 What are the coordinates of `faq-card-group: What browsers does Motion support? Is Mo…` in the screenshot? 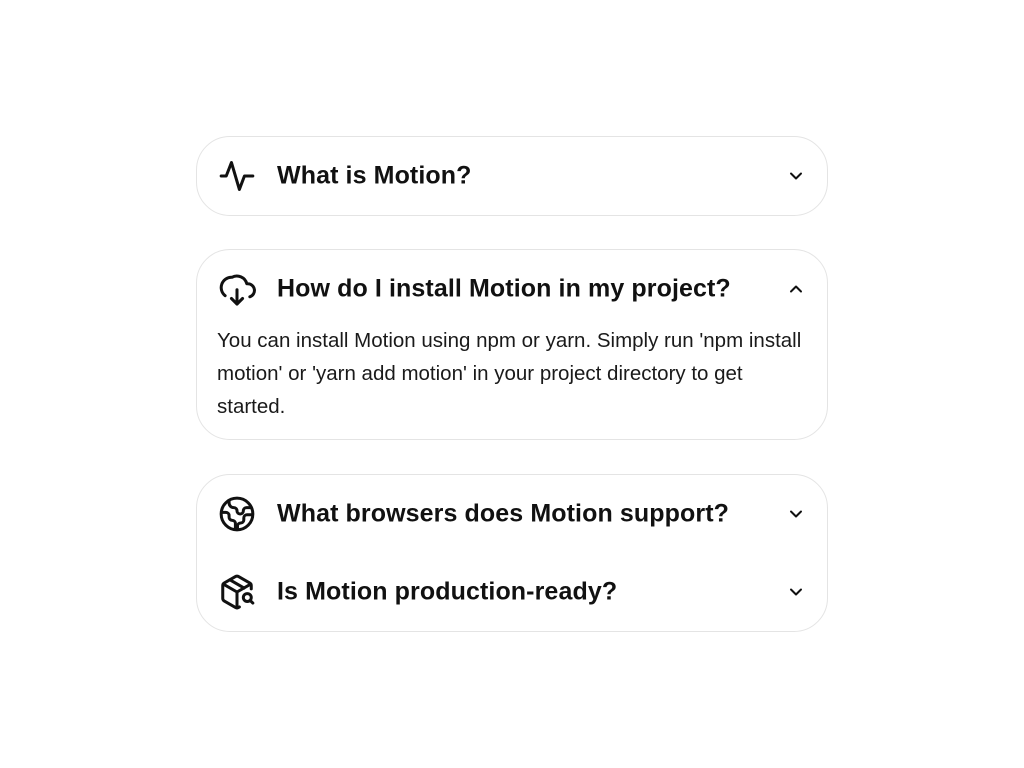 It's located at (512, 553).